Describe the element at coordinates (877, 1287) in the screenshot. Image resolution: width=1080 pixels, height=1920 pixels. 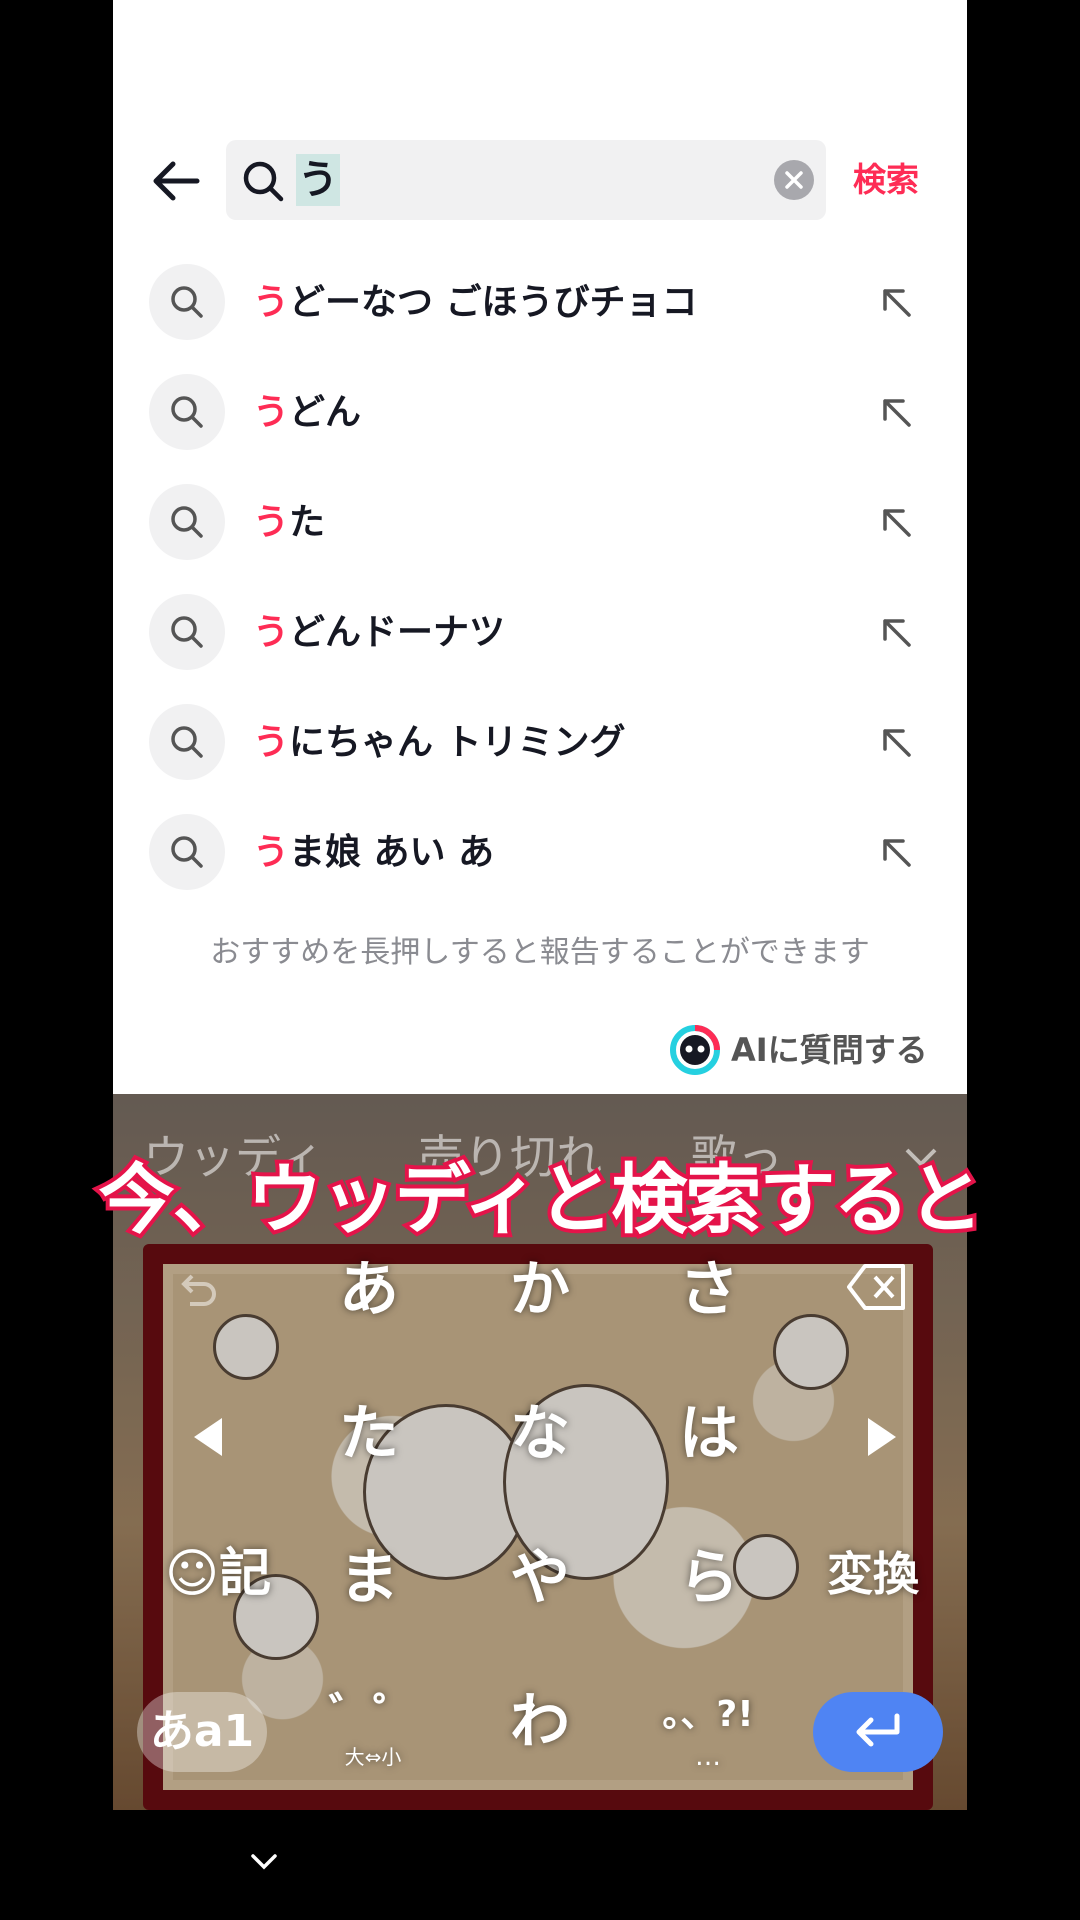
I see `backspace-icon` at that location.